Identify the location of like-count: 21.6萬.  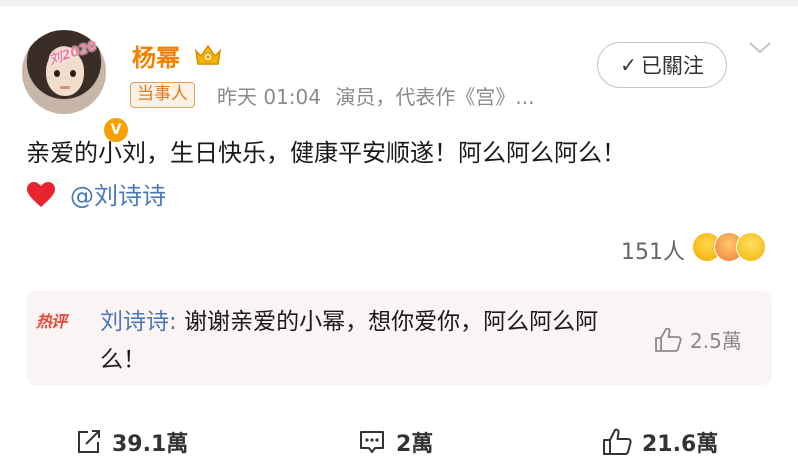
(680, 444).